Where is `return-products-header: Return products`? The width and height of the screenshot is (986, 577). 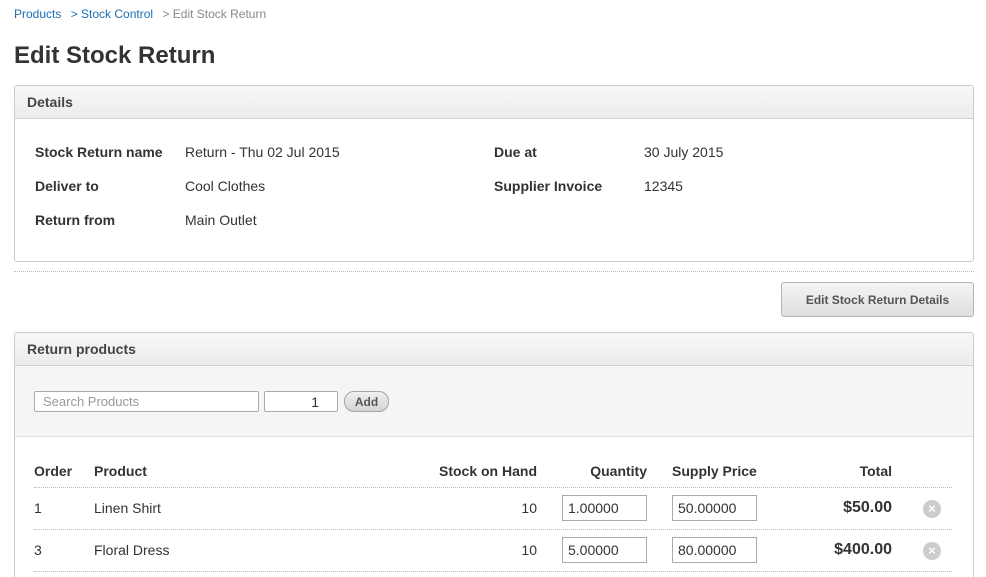 return-products-header: Return products is located at coordinates (494, 349).